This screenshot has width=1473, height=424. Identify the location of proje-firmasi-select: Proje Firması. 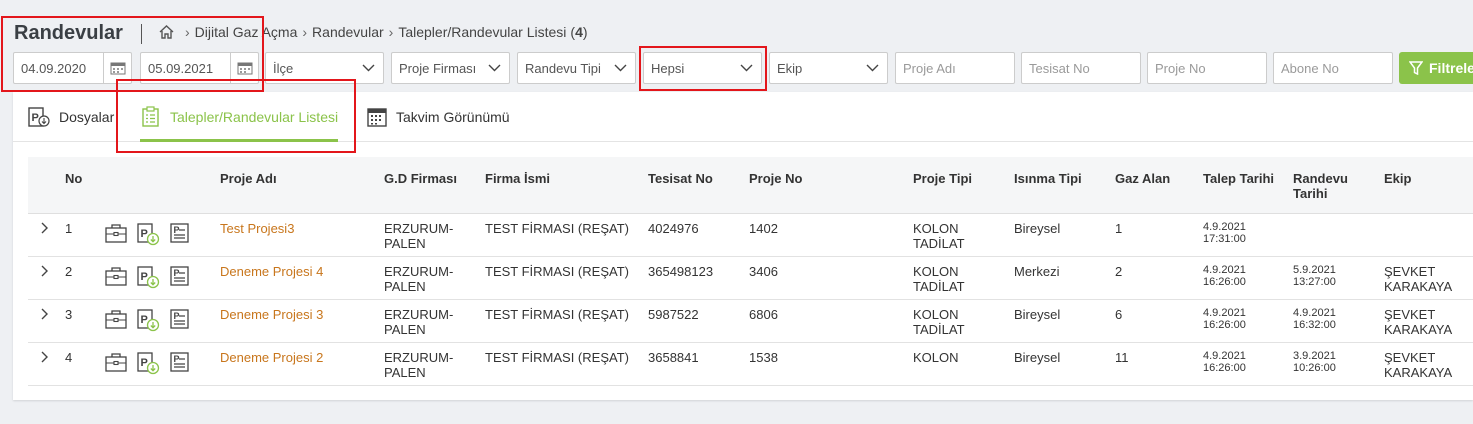
(450, 68).